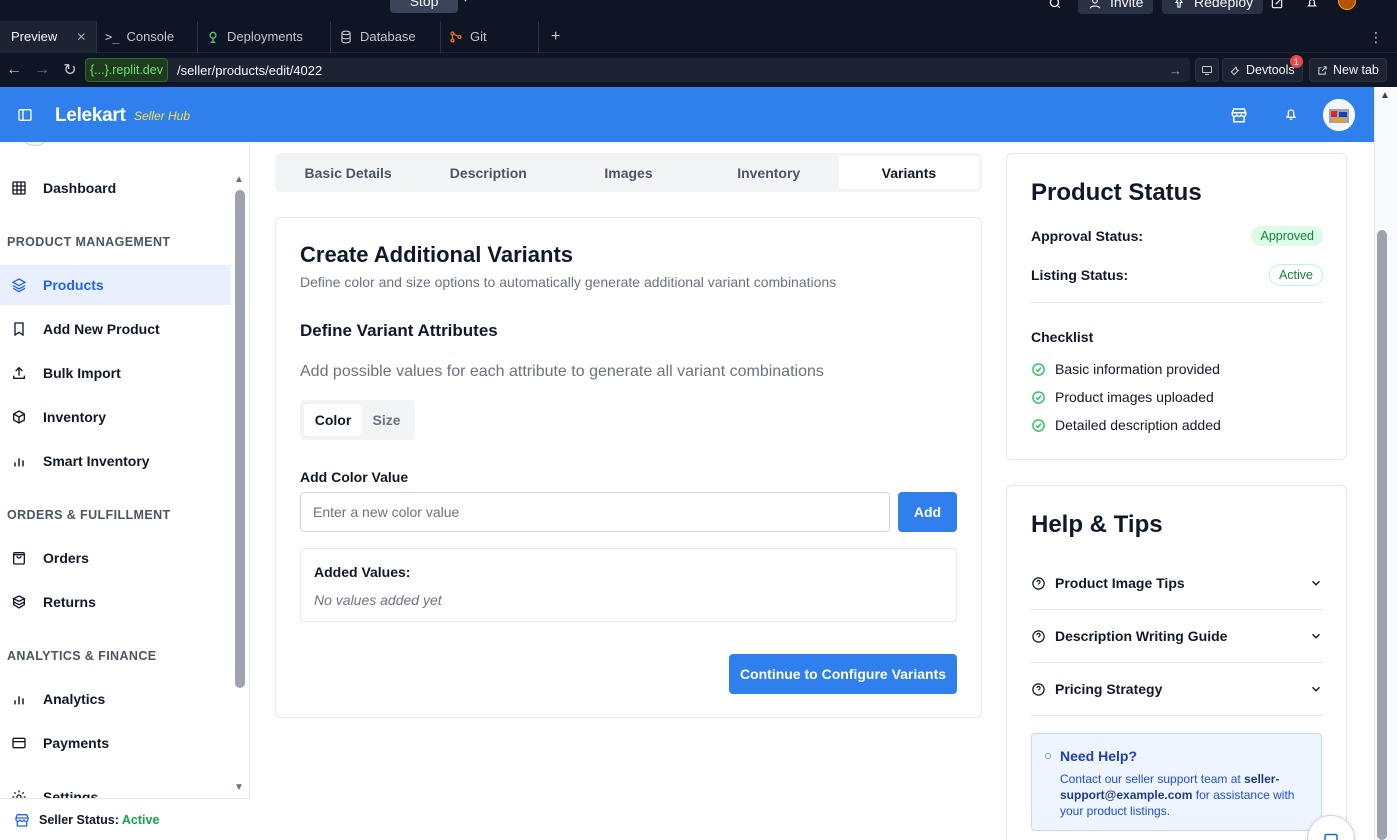 The width and height of the screenshot is (1397, 840). I want to click on invite-label: Invite, so click(1127, 5).